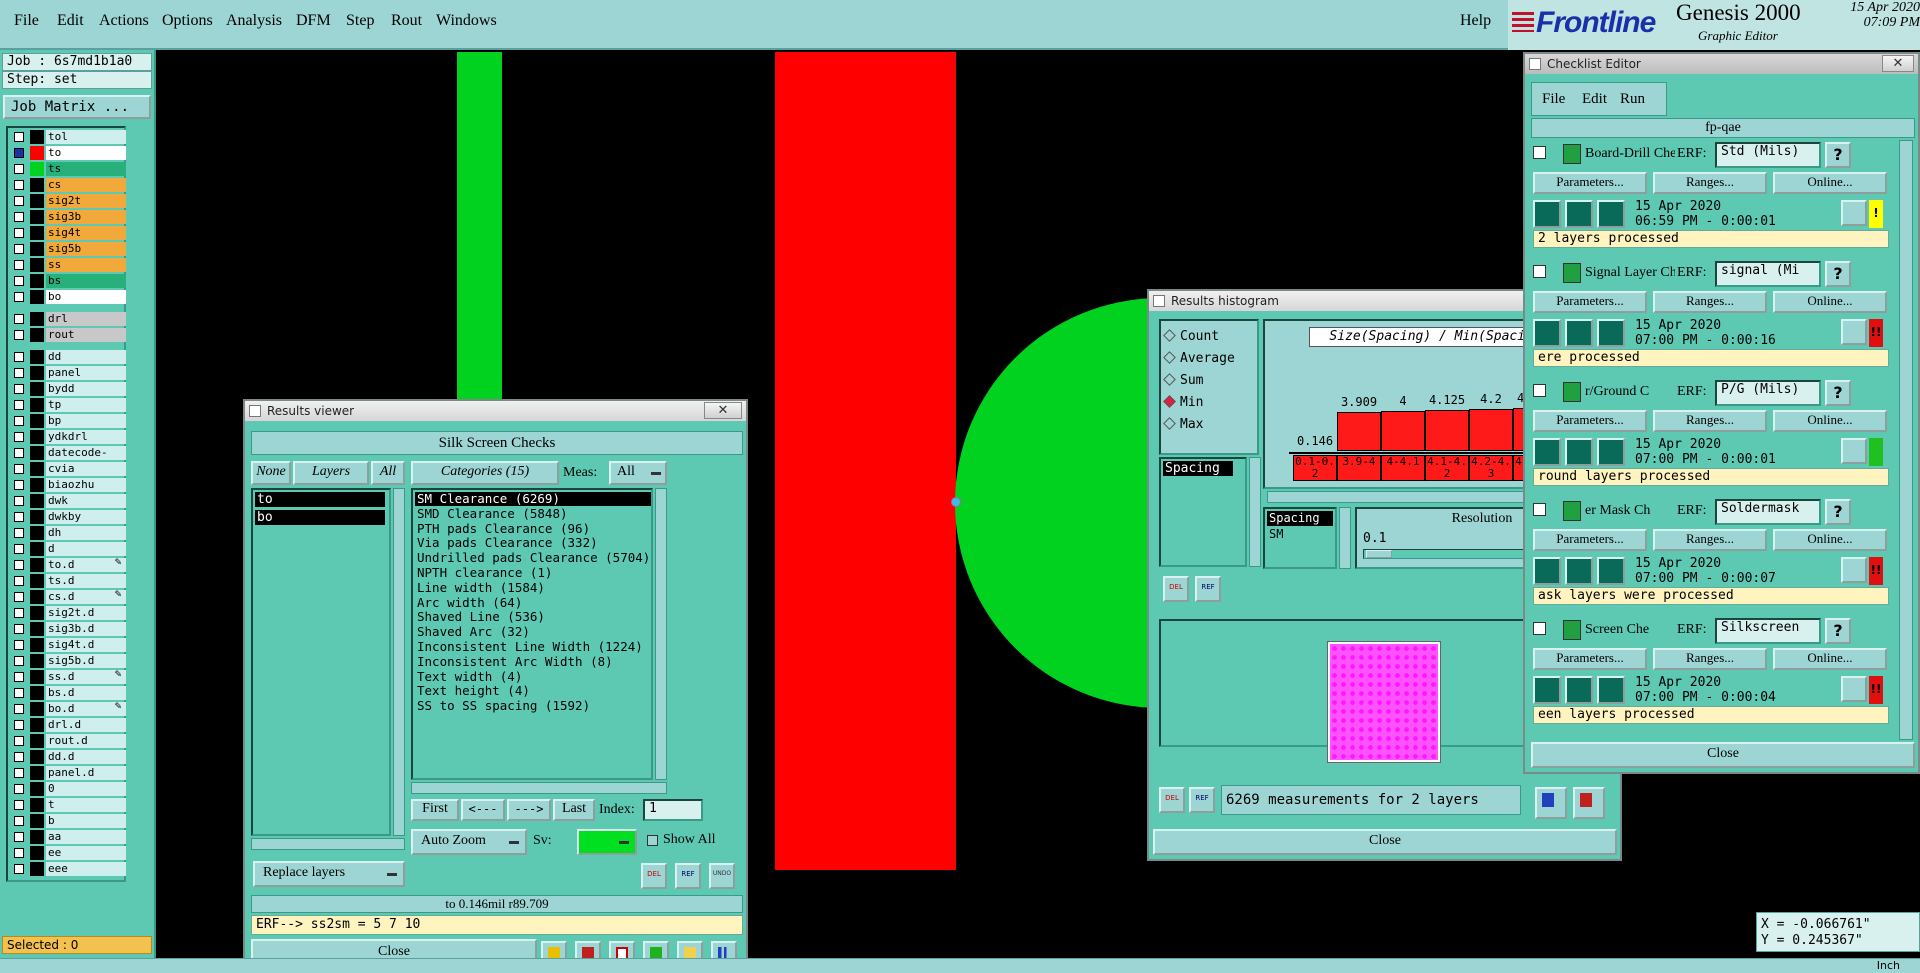  I want to click on layer-name: rout, so click(86, 335).